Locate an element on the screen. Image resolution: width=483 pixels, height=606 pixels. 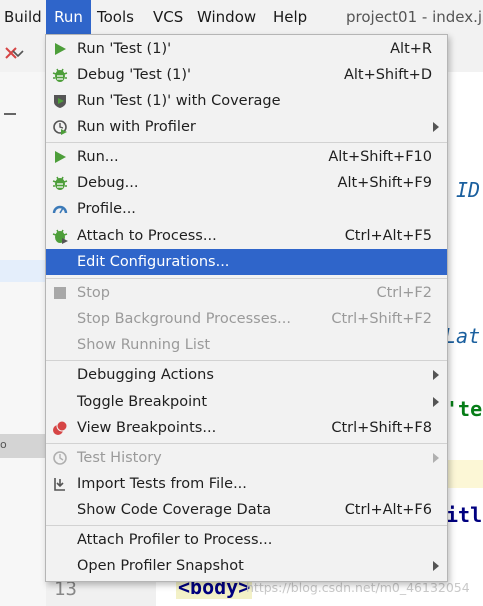
stop-icon is located at coordinates (60, 293).